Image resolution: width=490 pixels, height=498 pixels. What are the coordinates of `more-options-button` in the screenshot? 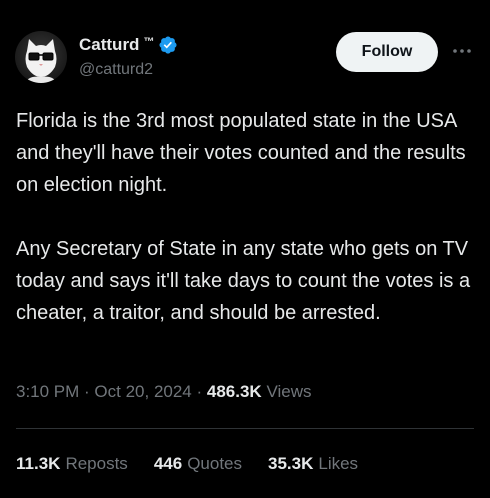 It's located at (462, 51).